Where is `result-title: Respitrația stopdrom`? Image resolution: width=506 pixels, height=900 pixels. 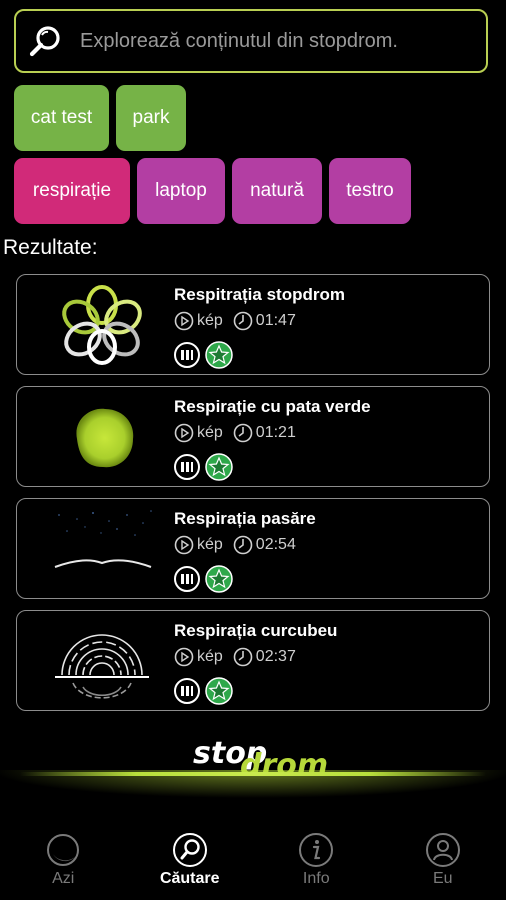
result-title: Respitrația stopdrom is located at coordinates (259, 294).